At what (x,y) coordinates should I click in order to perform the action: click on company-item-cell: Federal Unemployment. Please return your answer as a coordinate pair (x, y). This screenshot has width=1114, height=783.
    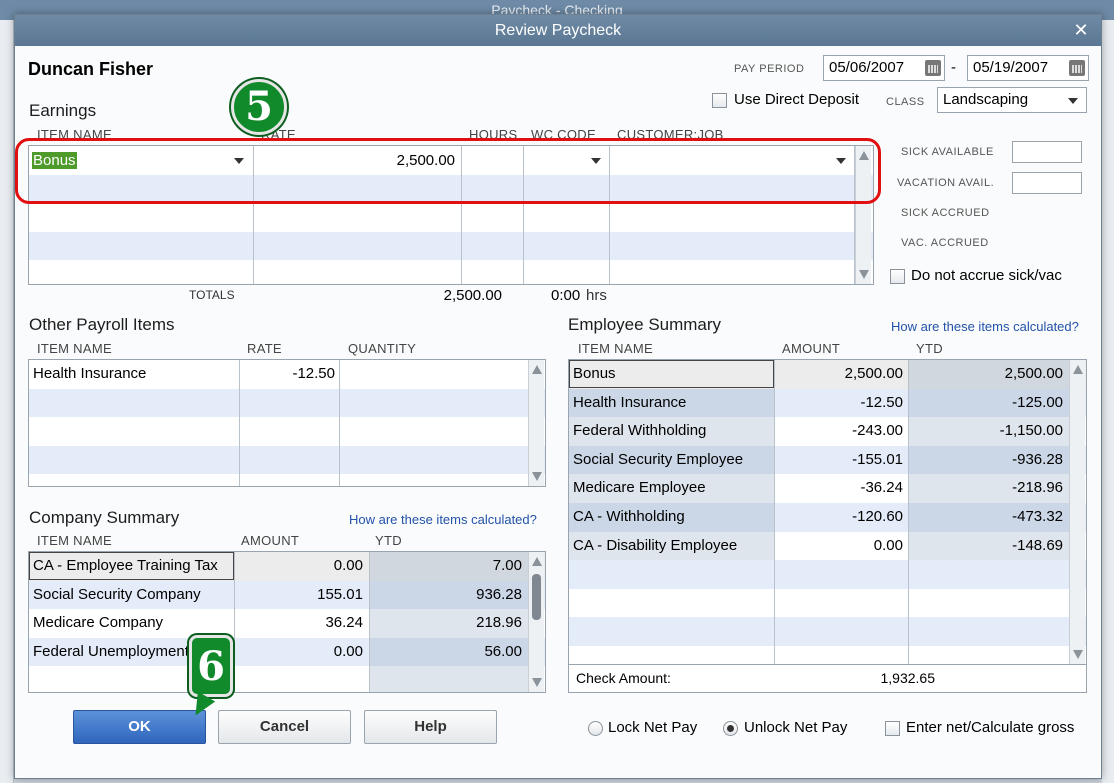
    Looking at the image, I should click on (111, 652).